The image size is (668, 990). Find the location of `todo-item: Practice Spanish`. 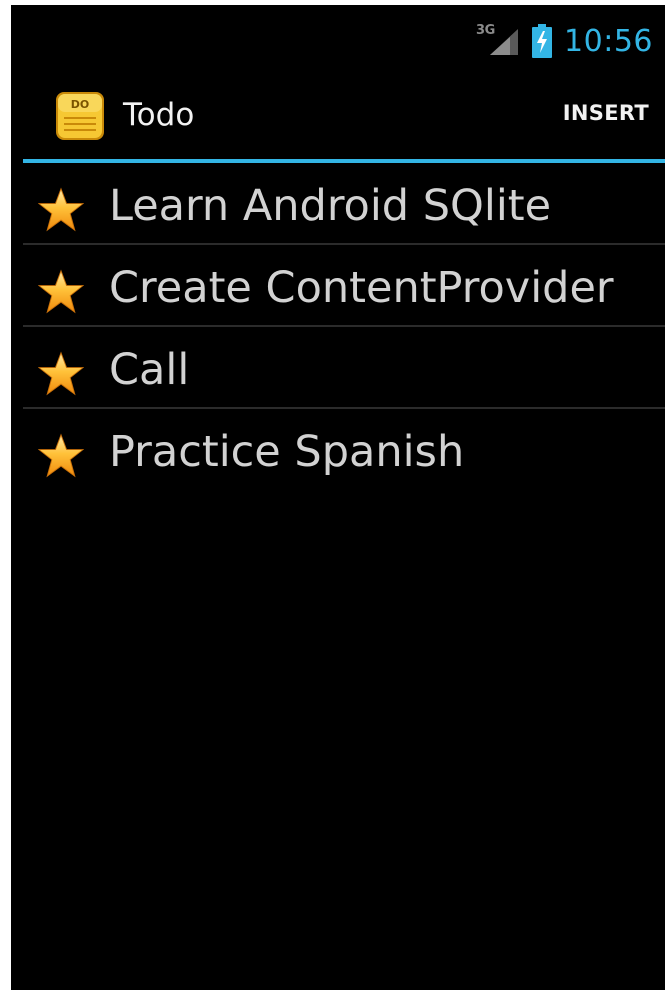

todo-item: Practice Spanish is located at coordinates (344, 449).